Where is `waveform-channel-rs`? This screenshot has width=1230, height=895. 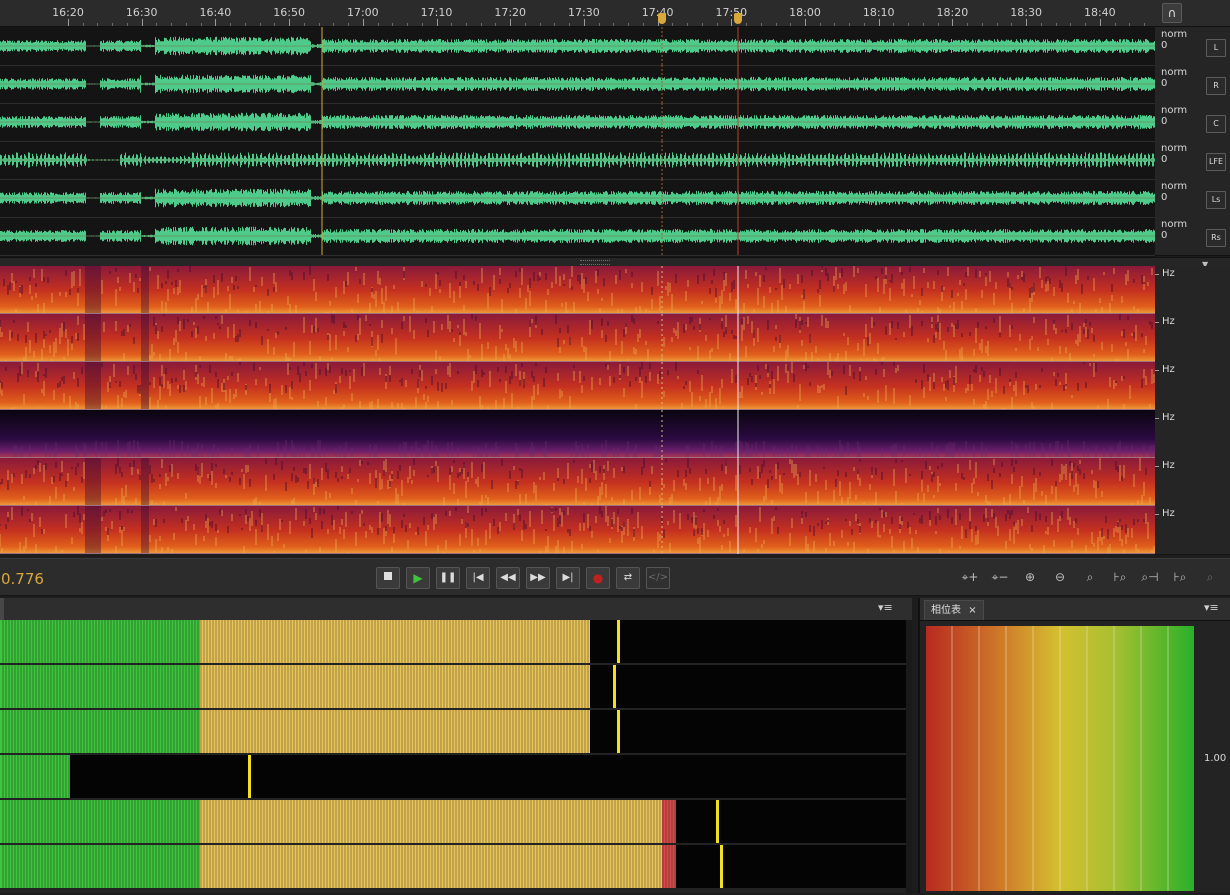 waveform-channel-rs is located at coordinates (577, 236).